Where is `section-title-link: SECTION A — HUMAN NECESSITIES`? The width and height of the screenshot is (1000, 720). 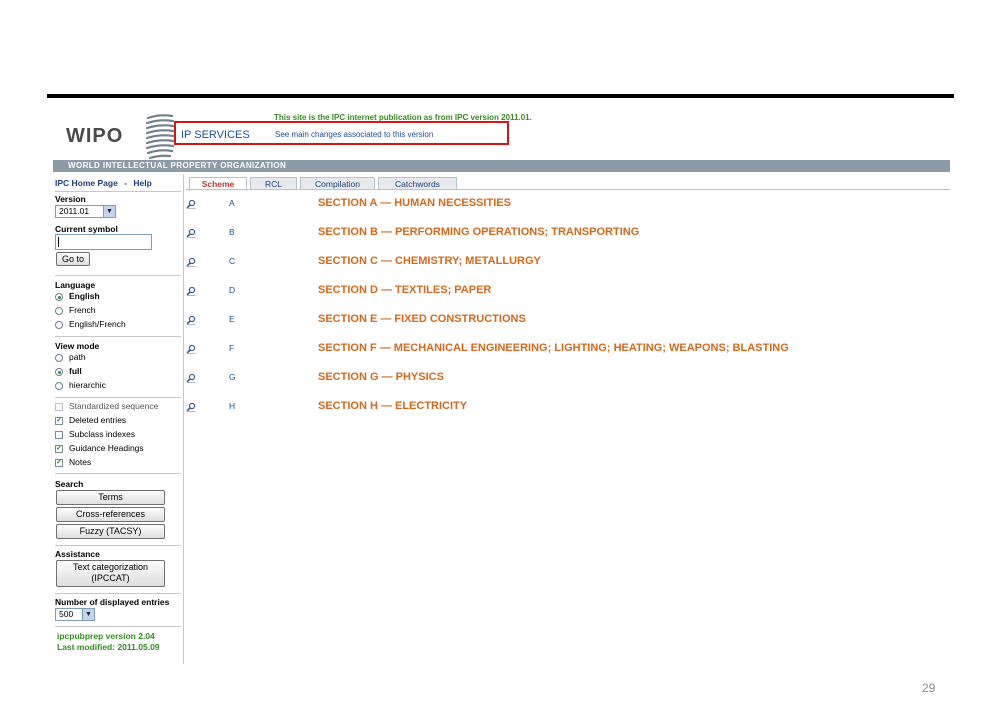 section-title-link: SECTION A — HUMAN NECESSITIES is located at coordinates (414, 203).